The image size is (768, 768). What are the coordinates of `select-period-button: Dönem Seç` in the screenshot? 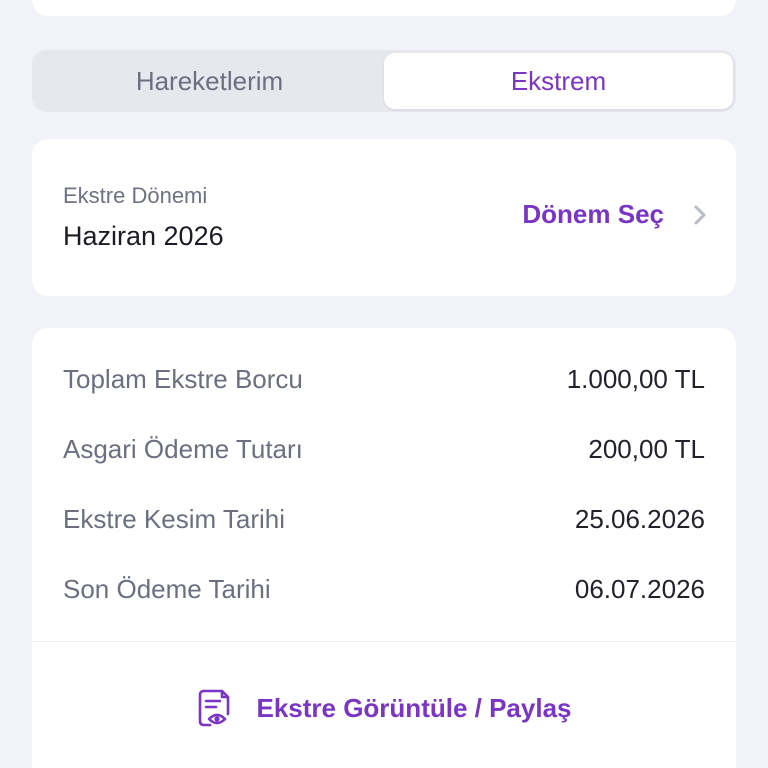 It's located at (615, 214).